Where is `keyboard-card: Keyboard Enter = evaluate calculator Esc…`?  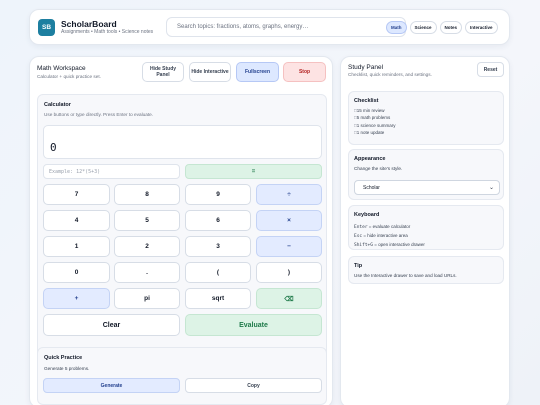 keyboard-card: Keyboard Enter = evaluate calculator Esc… is located at coordinates (426, 227).